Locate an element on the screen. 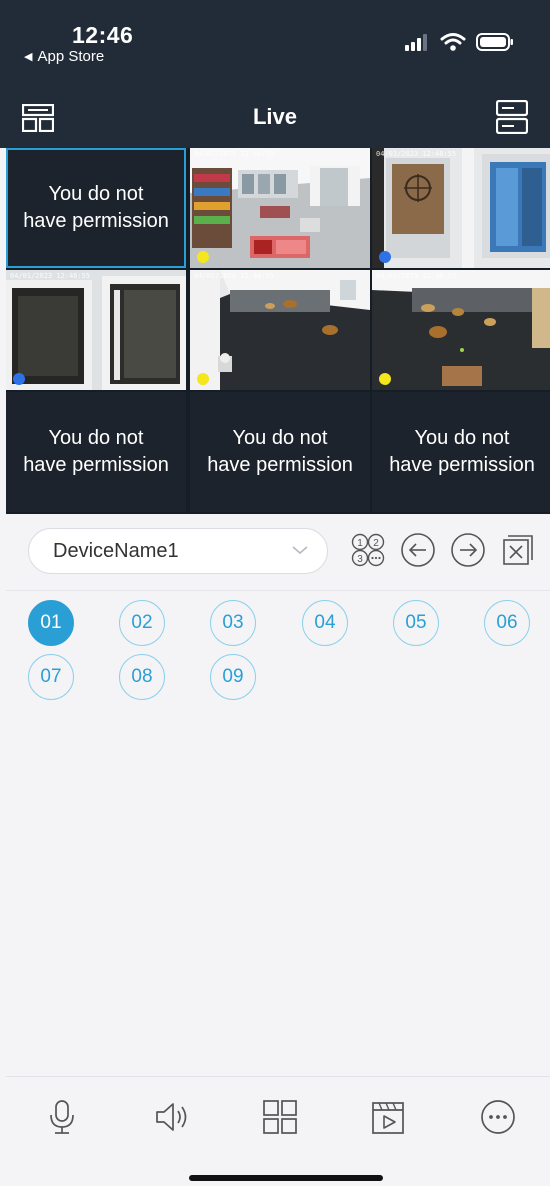  home-indicator is located at coordinates (286, 1178).